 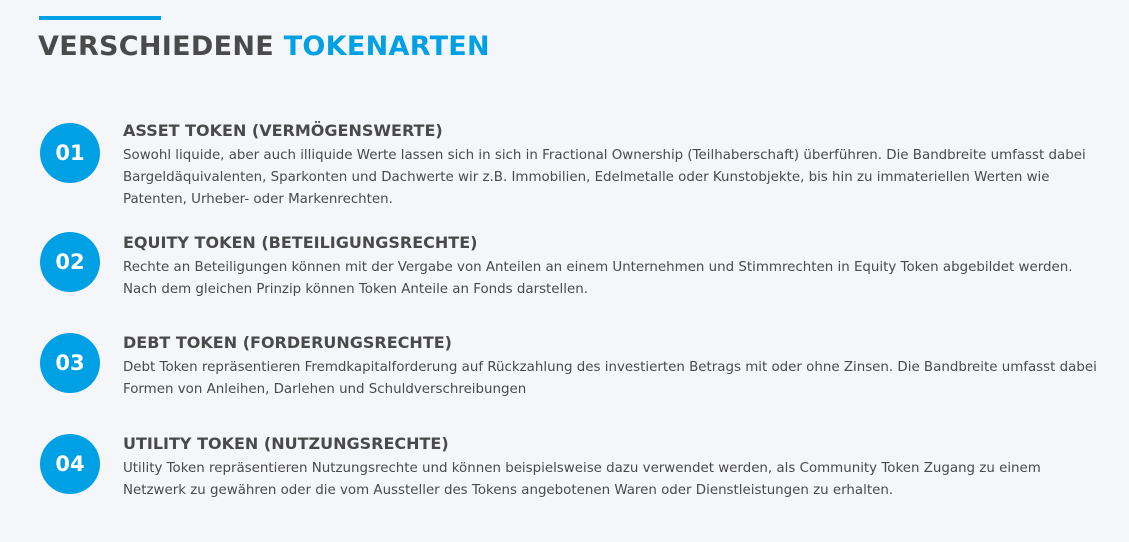 I want to click on page-title-part-1: VERSCHIEDENE, so click(x=156, y=46).